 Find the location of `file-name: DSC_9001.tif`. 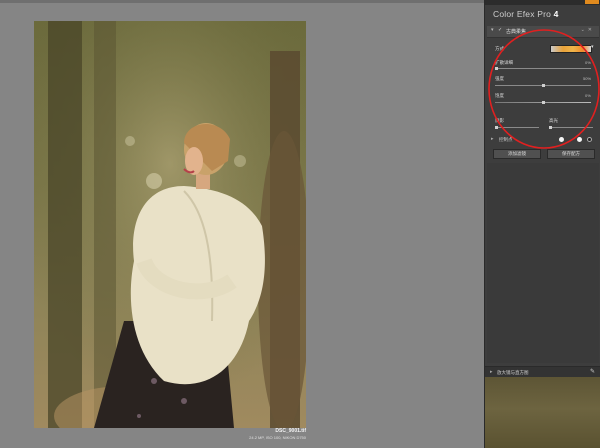

file-name: DSC_9001.tif is located at coordinates (290, 431).